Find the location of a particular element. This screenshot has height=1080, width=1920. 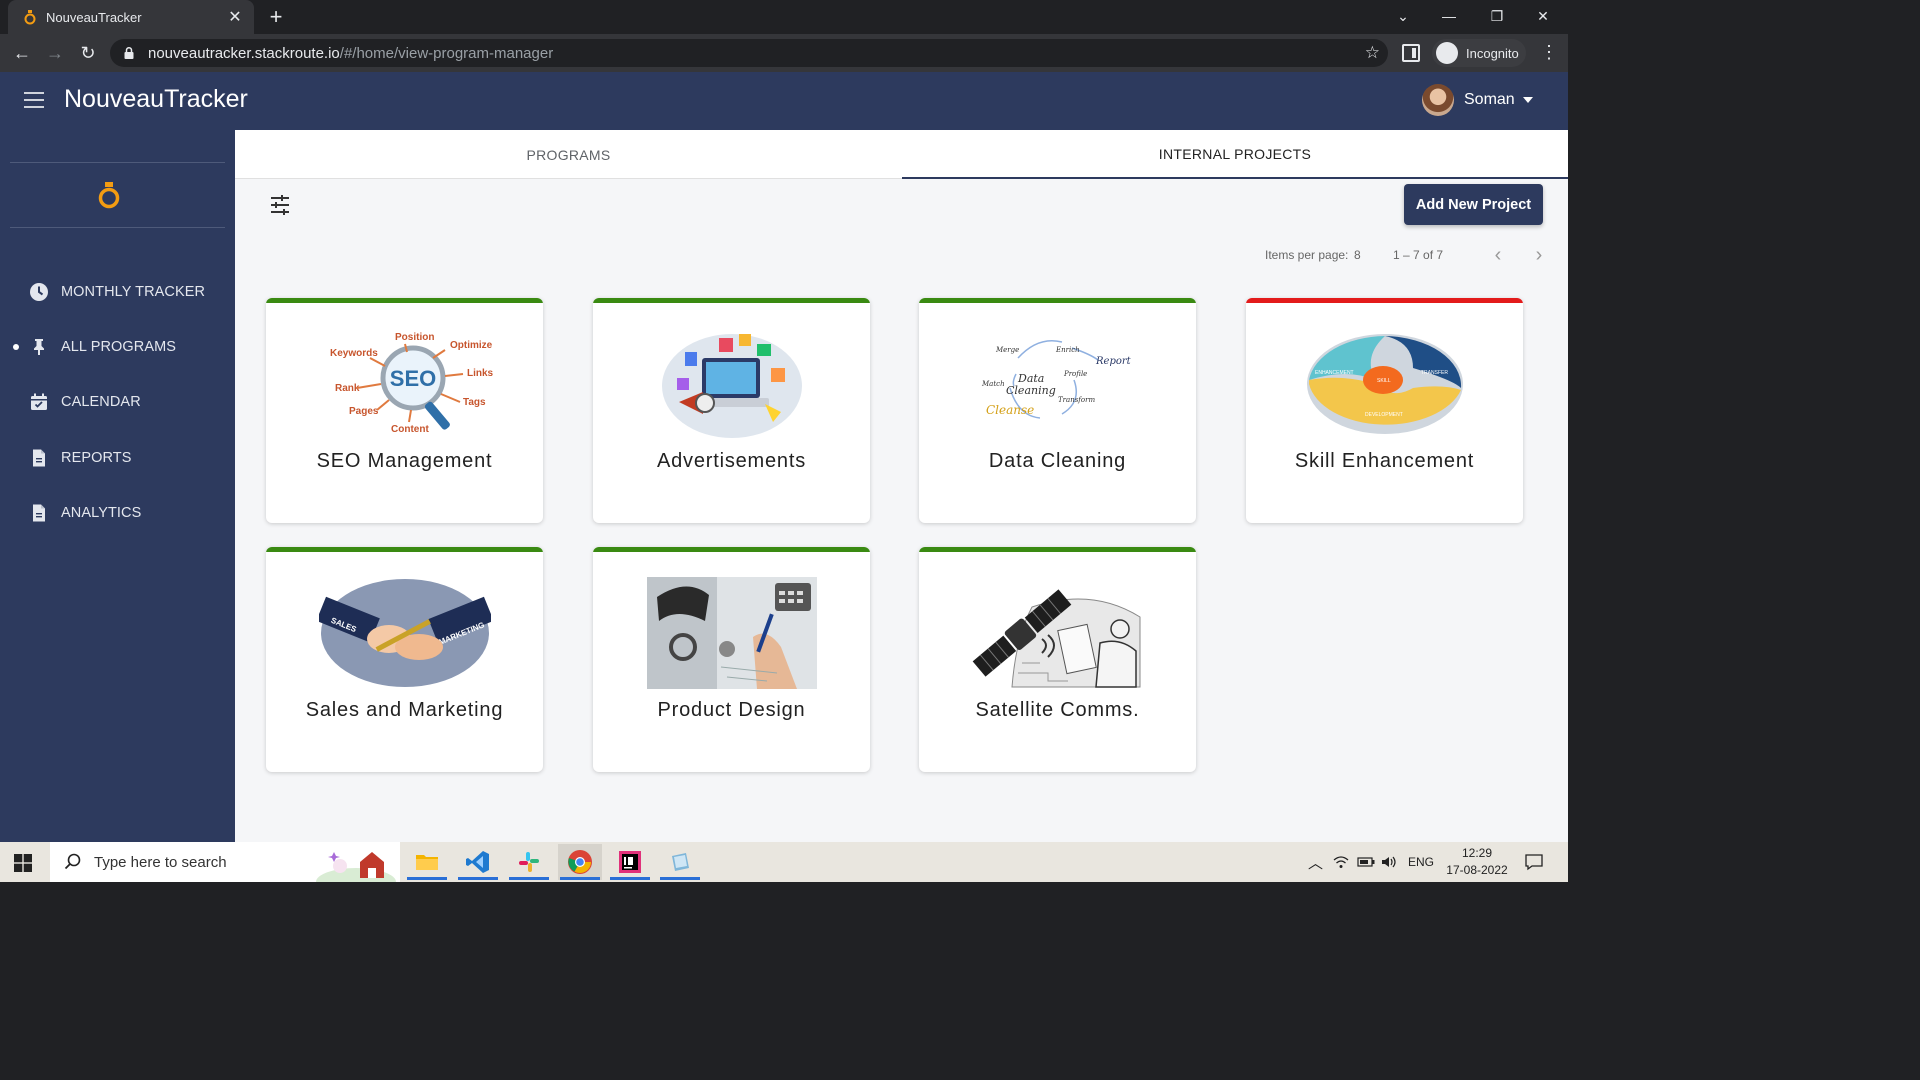

sidebar-item-label: ANALYTICS is located at coordinates (101, 513).